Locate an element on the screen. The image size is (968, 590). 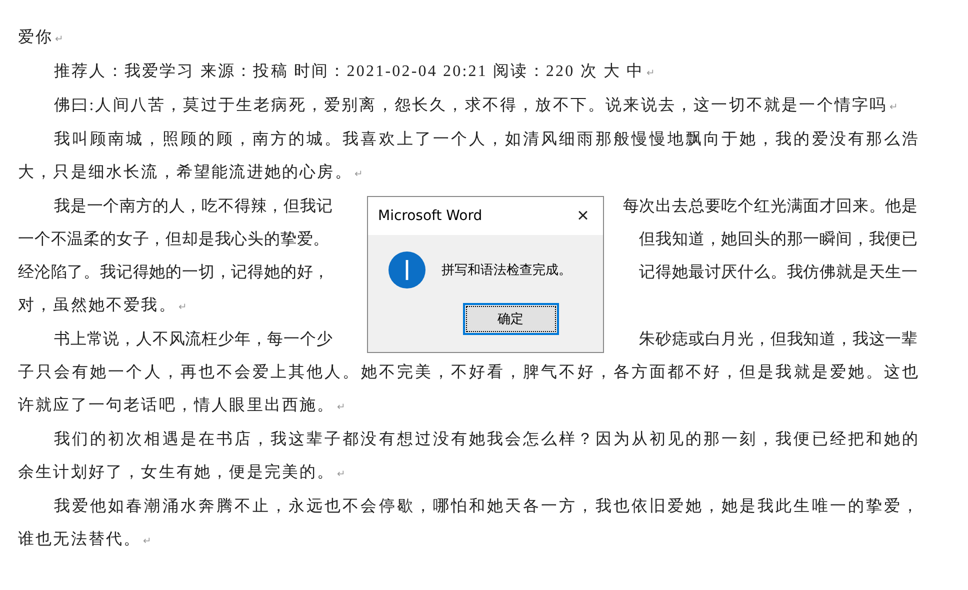
body-text: 爱你↵ is located at coordinates (41, 38).